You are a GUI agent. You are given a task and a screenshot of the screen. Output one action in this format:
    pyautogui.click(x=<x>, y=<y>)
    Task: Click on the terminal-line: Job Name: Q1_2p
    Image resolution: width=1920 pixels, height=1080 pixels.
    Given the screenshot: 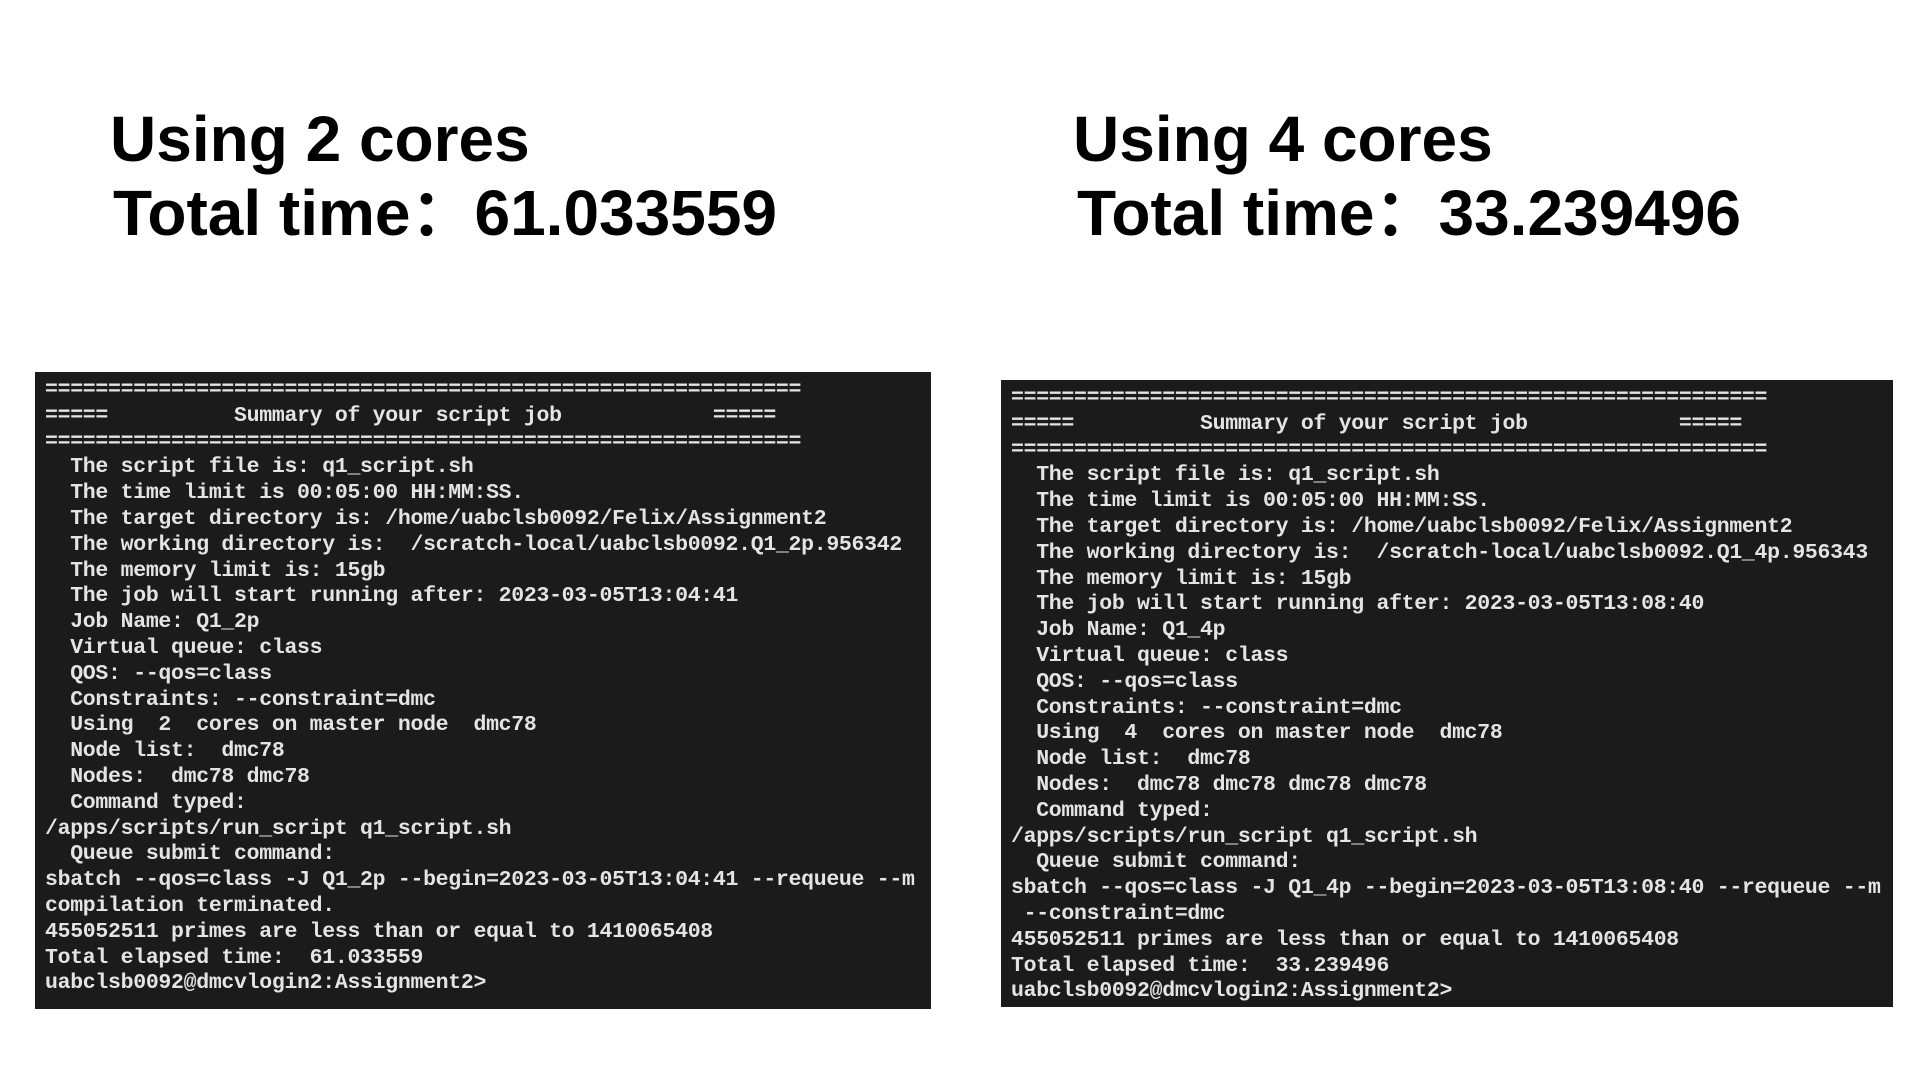 What is the action you would take?
    pyautogui.click(x=152, y=622)
    